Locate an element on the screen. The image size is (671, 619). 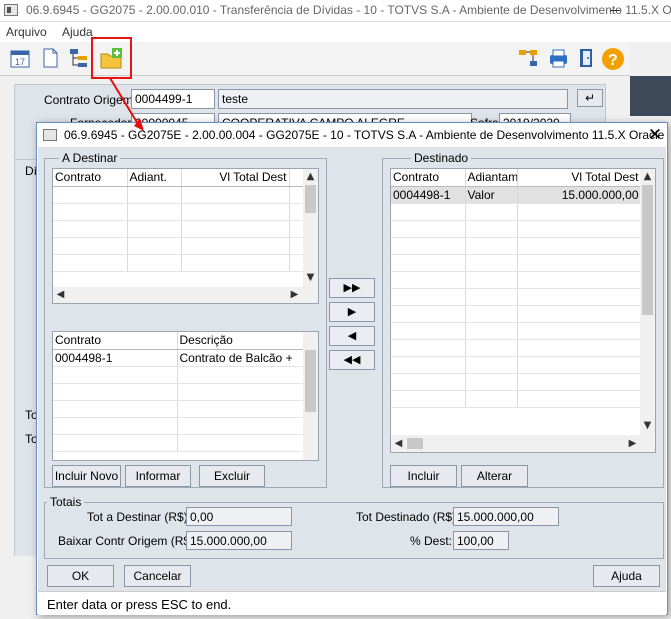
cell-adiantamento: Valor is located at coordinates (491, 195).